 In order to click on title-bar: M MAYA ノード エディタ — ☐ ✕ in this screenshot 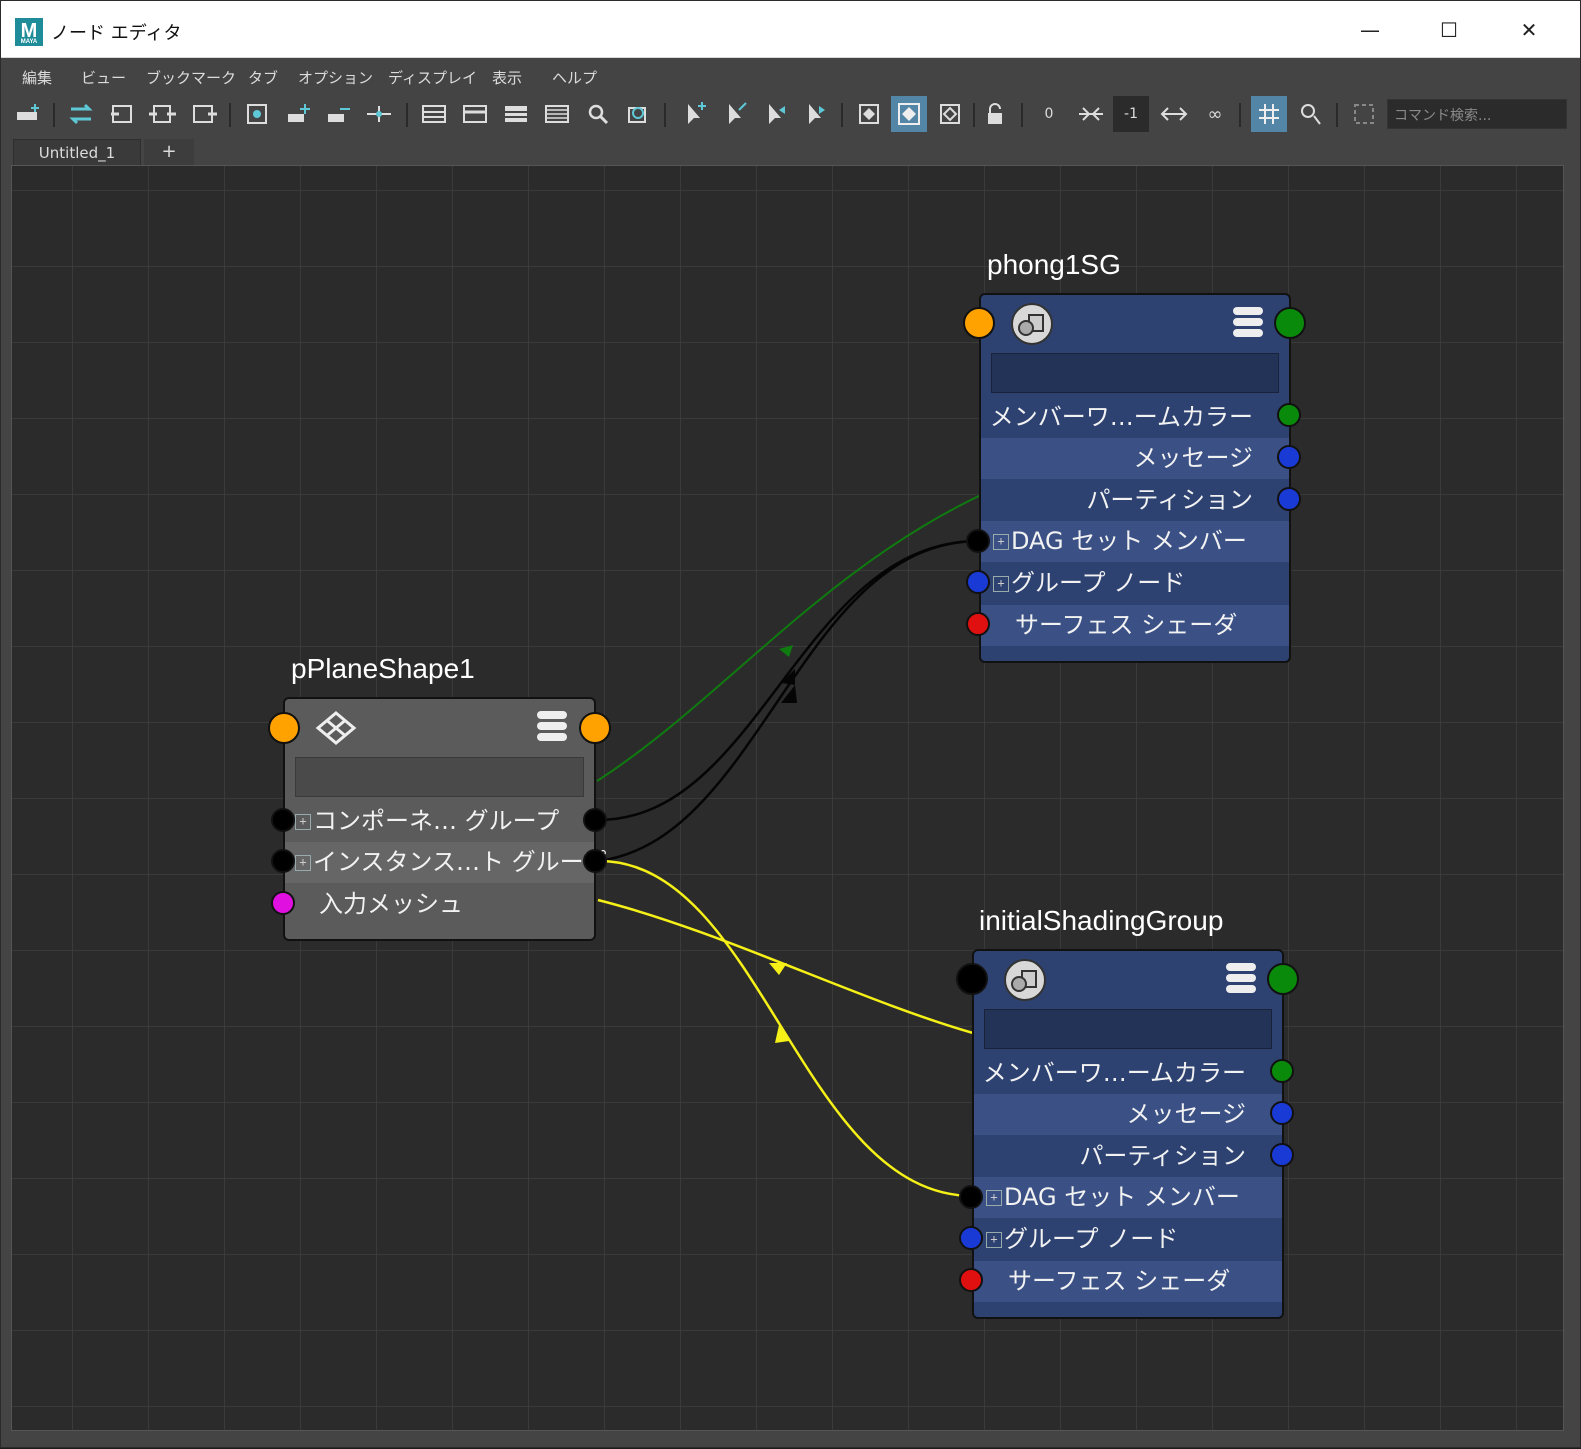, I will do `click(790, 29)`.